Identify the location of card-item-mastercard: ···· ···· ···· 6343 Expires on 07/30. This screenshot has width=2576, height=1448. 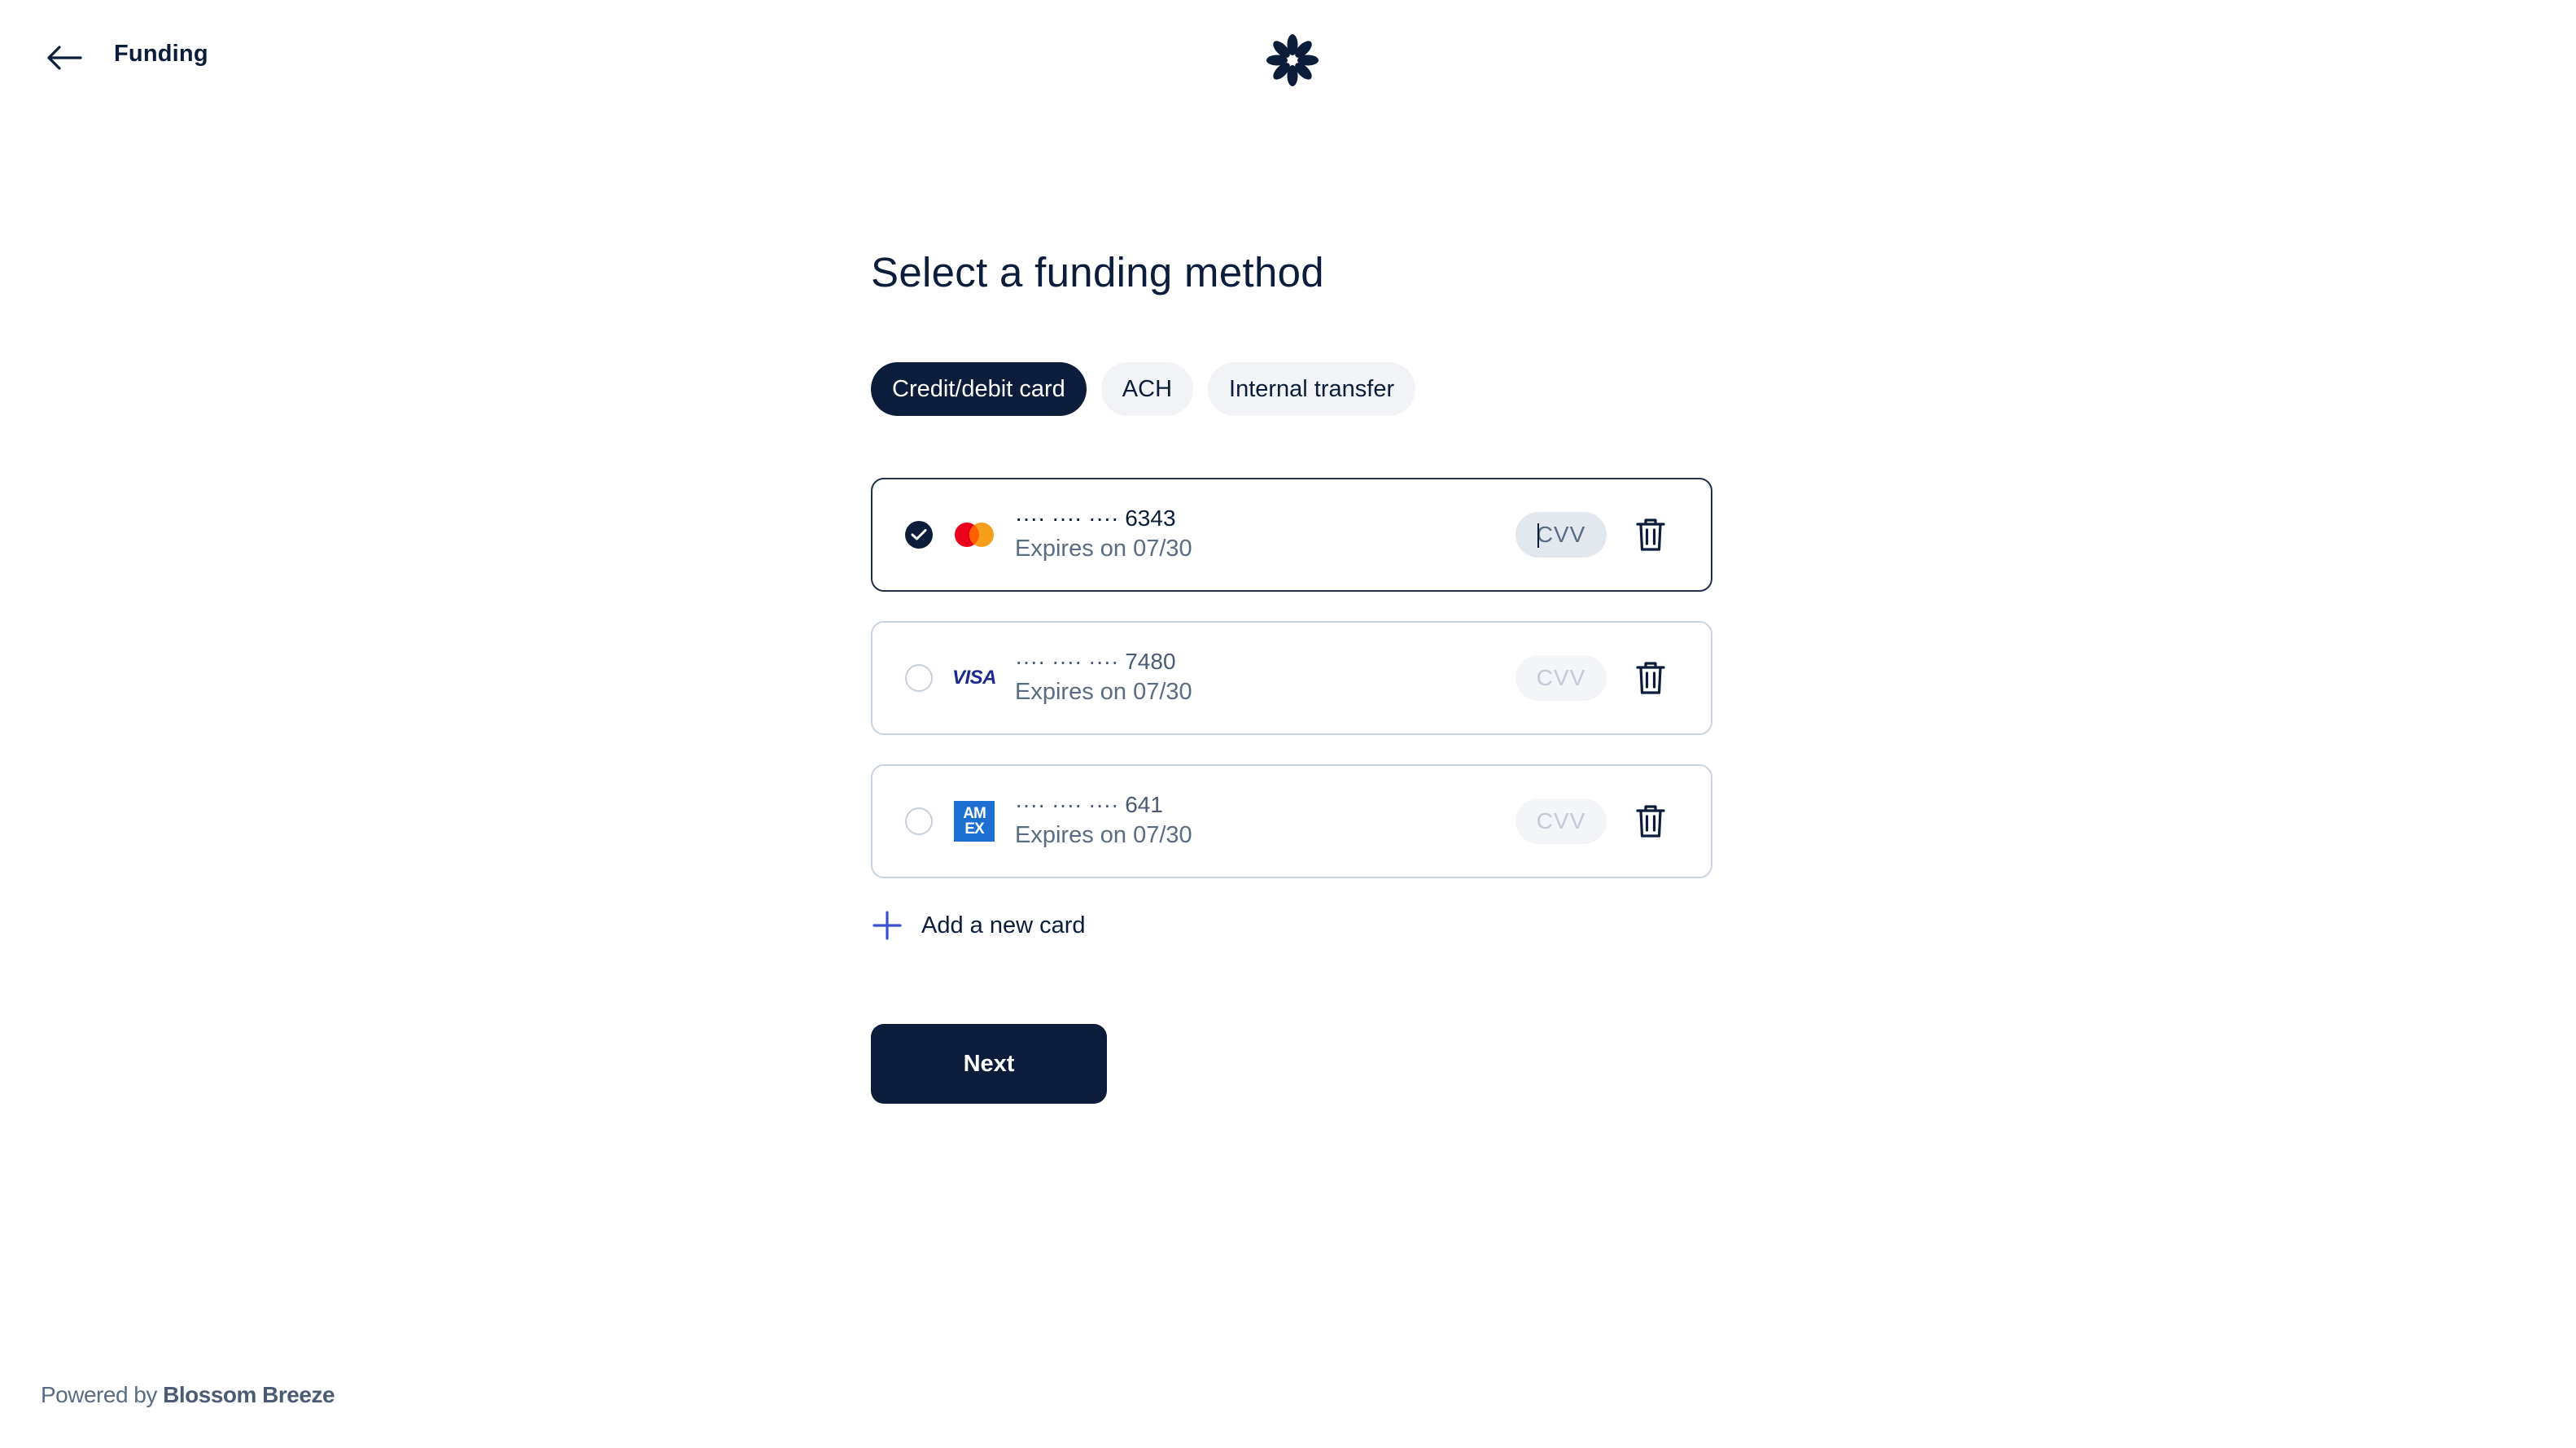
(1291, 535).